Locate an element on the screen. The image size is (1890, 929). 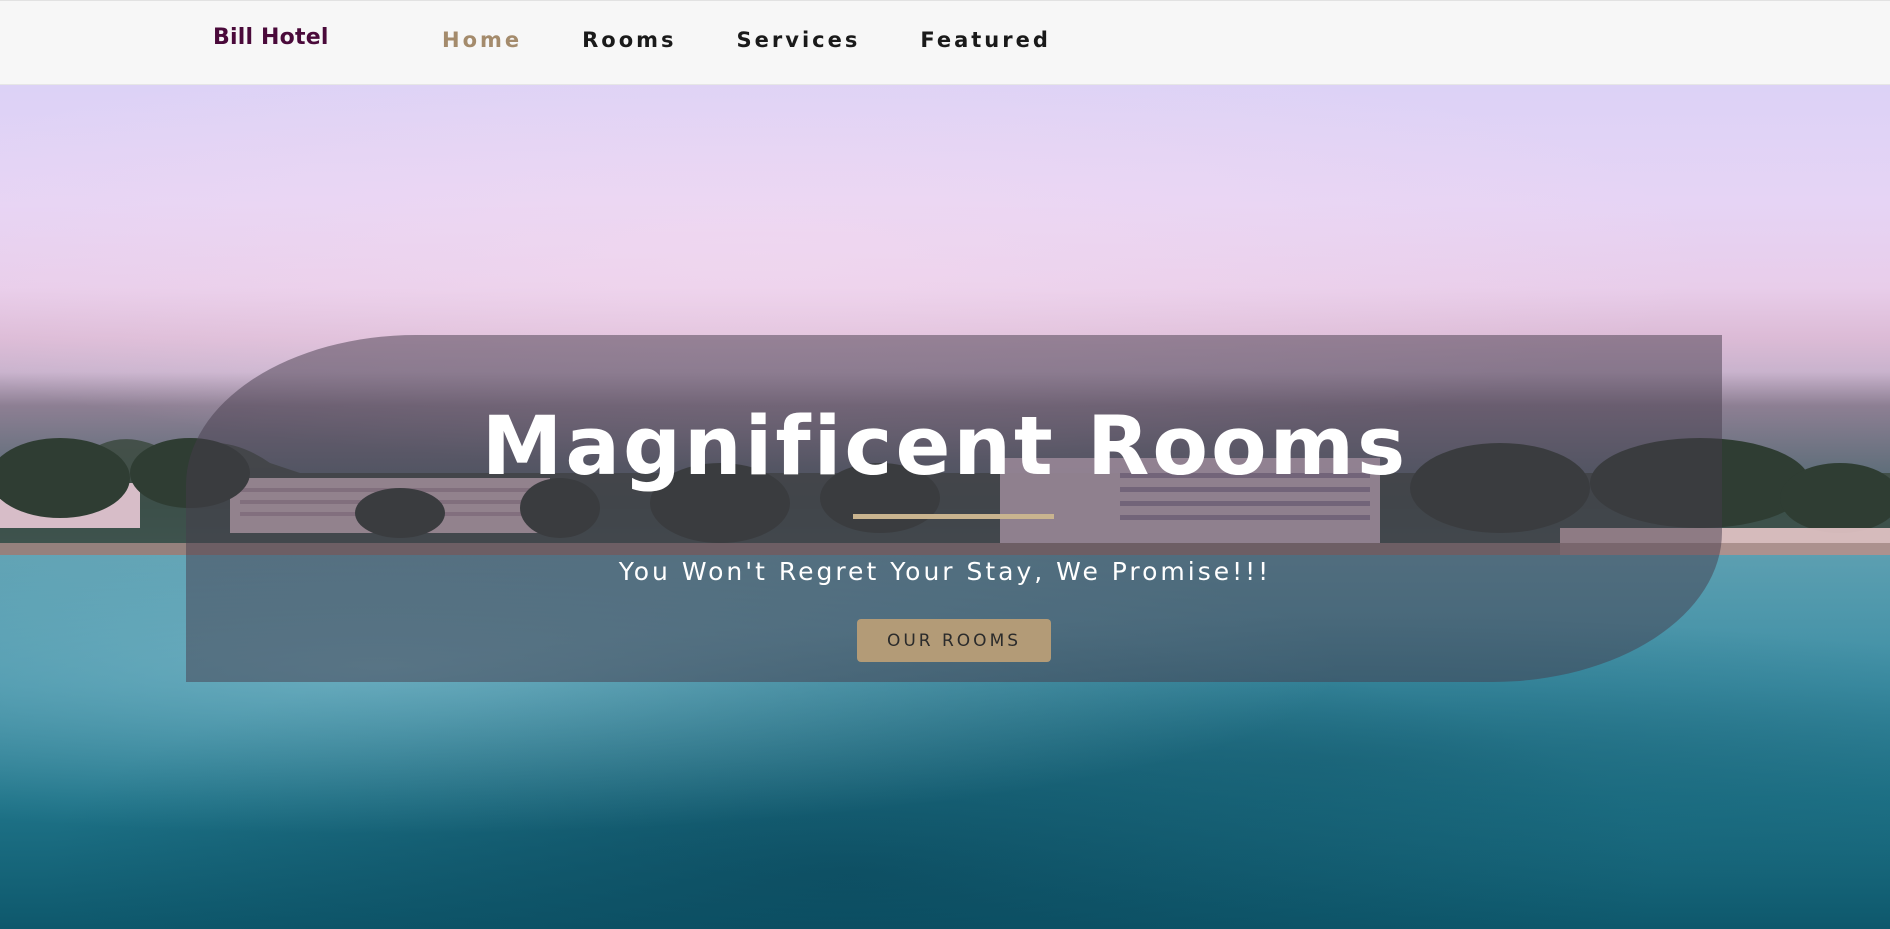
nav-link-featured: Featured is located at coordinates (985, 40).